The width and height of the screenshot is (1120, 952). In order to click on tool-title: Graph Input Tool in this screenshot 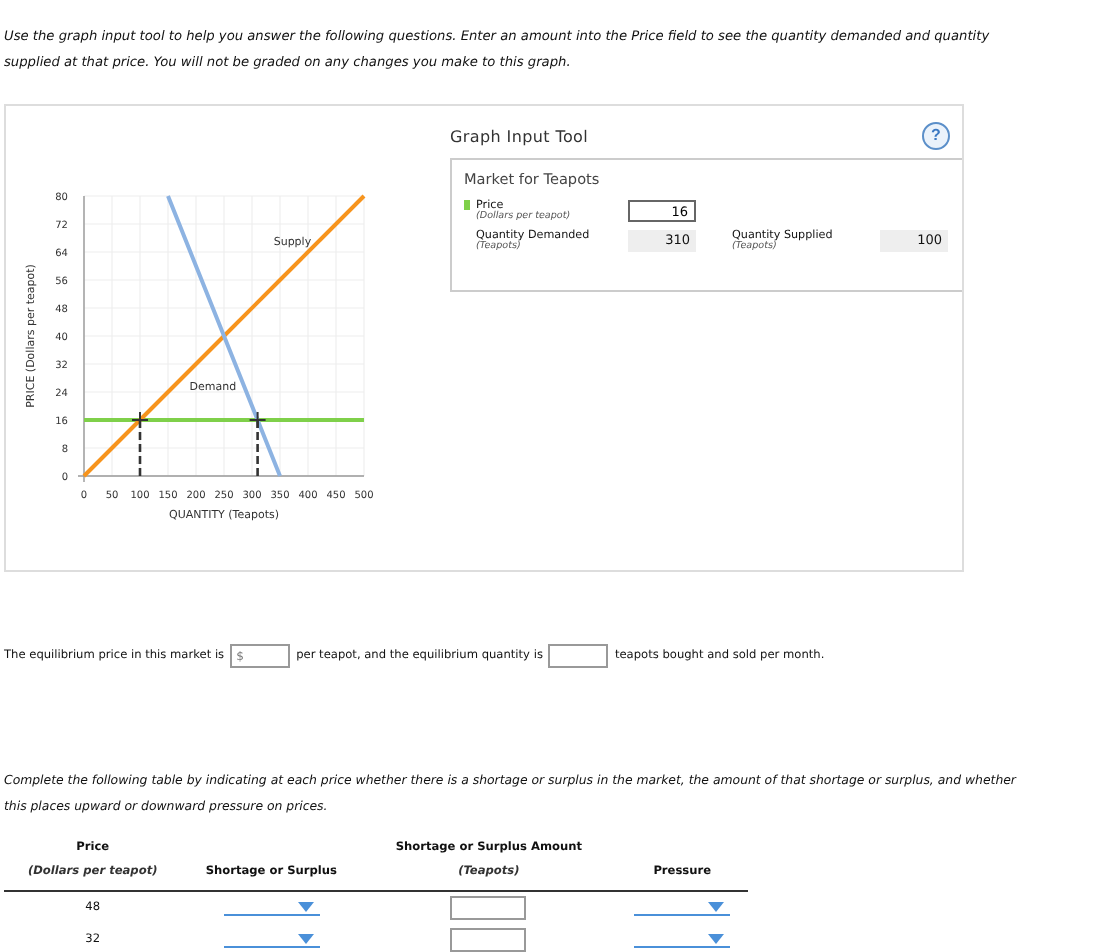, I will do `click(519, 136)`.